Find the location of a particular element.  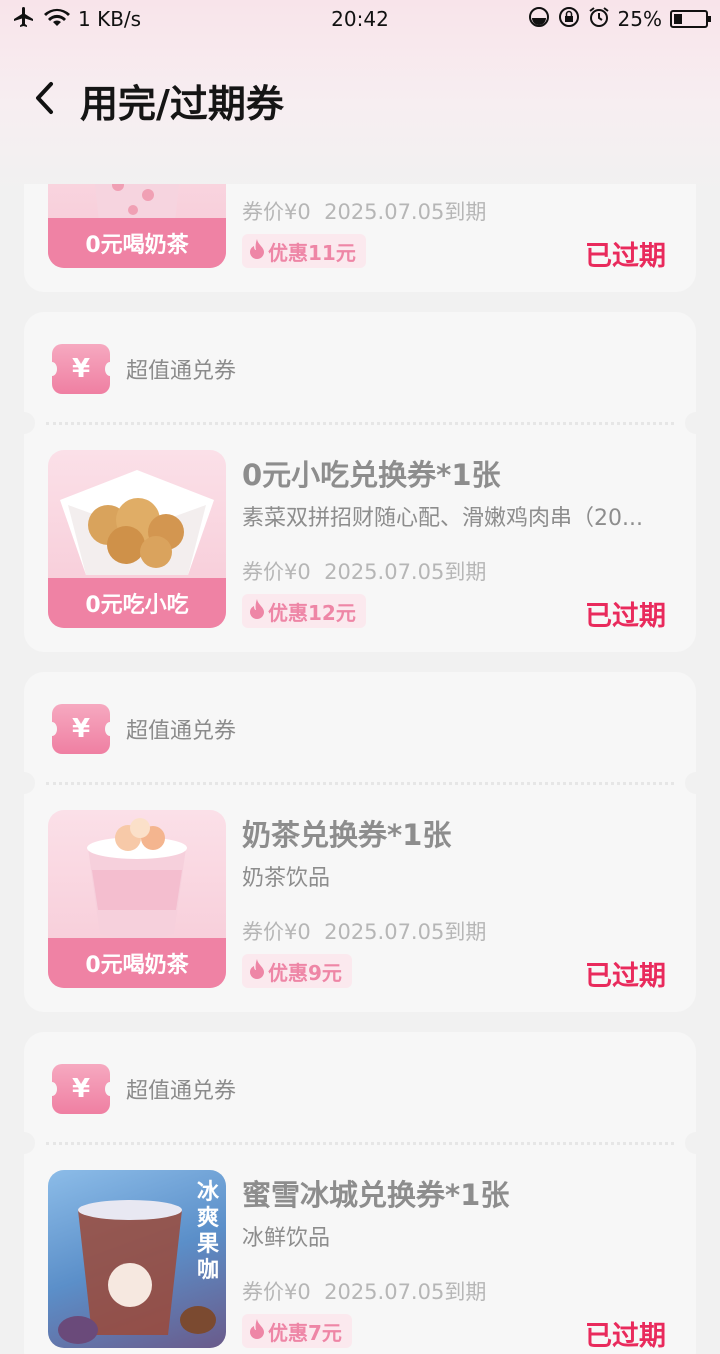

battery-icon is located at coordinates (690, 19).